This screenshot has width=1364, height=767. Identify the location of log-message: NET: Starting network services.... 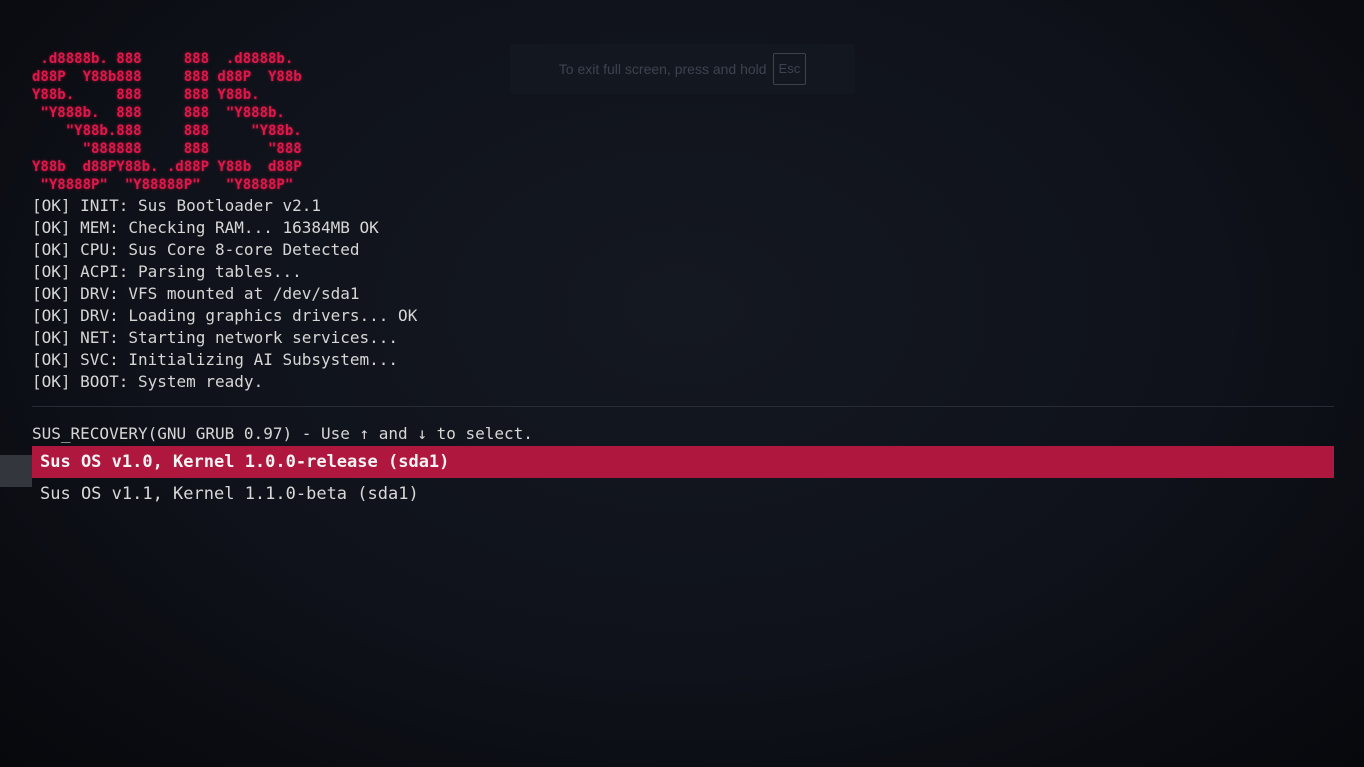
(239, 337).